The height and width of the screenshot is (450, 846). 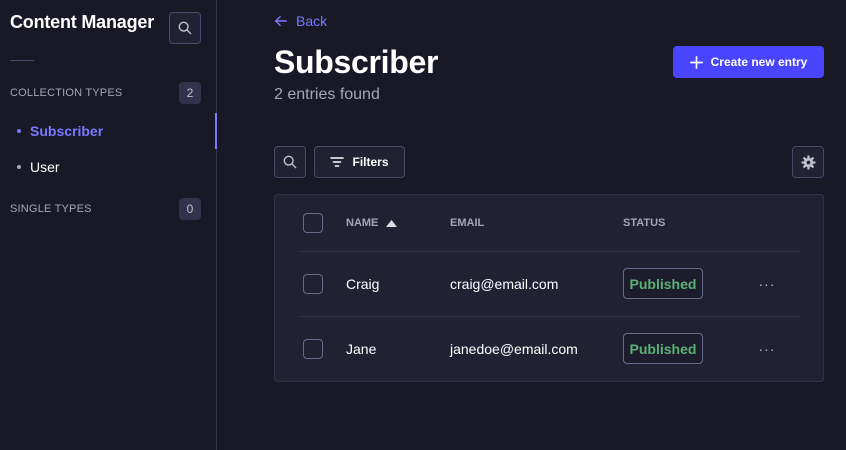 I want to click on gear-icon, so click(x=808, y=162).